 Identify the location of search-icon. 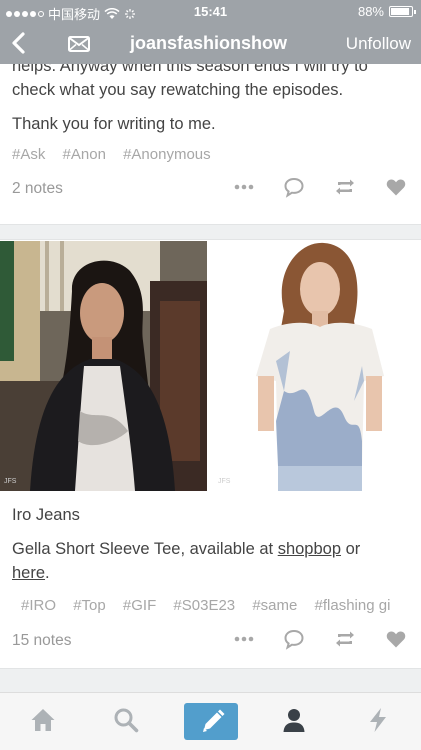
(126, 720).